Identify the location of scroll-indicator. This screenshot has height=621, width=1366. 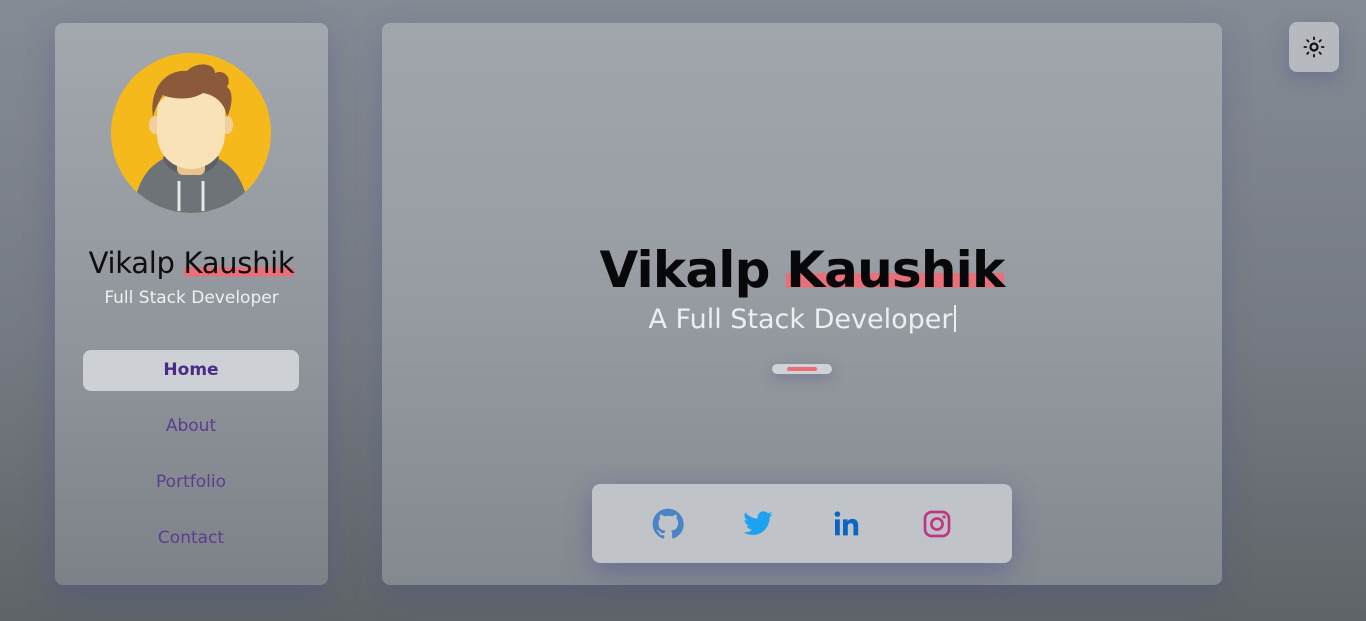
(802, 369).